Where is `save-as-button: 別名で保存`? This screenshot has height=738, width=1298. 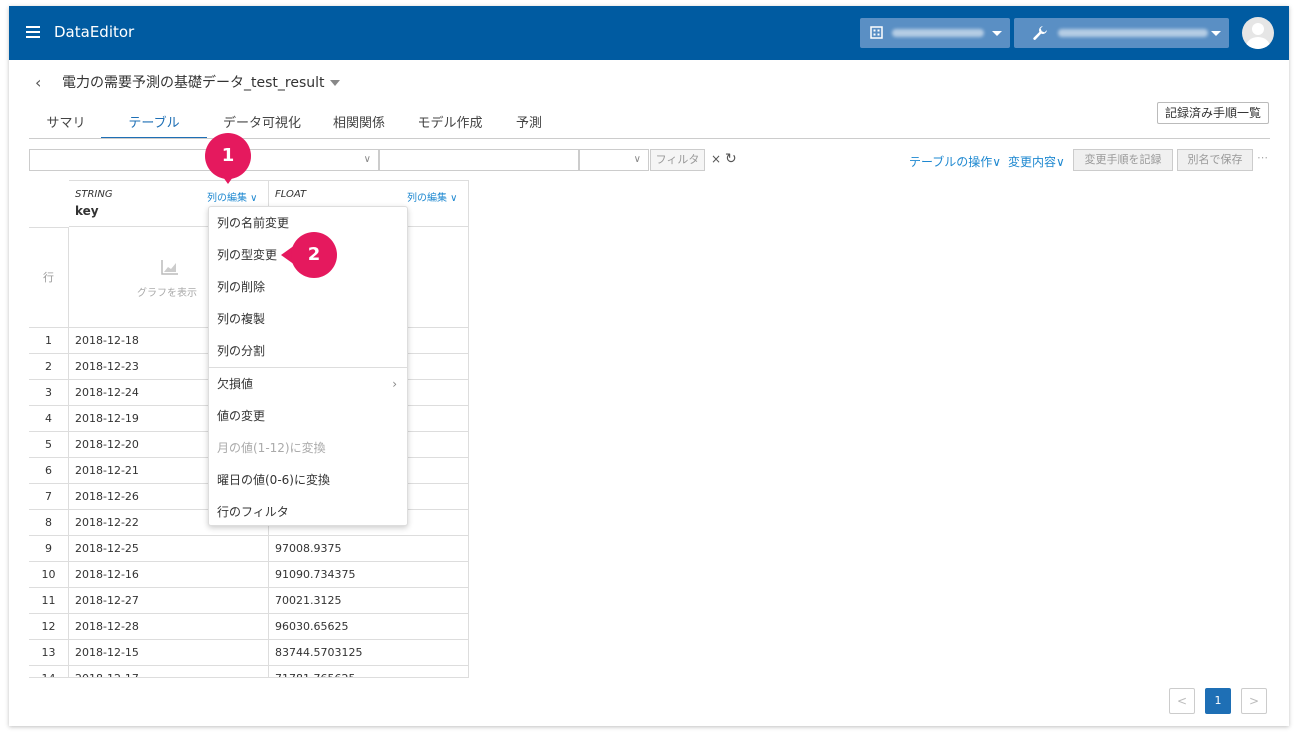 save-as-button: 別名で保存 is located at coordinates (1215, 160).